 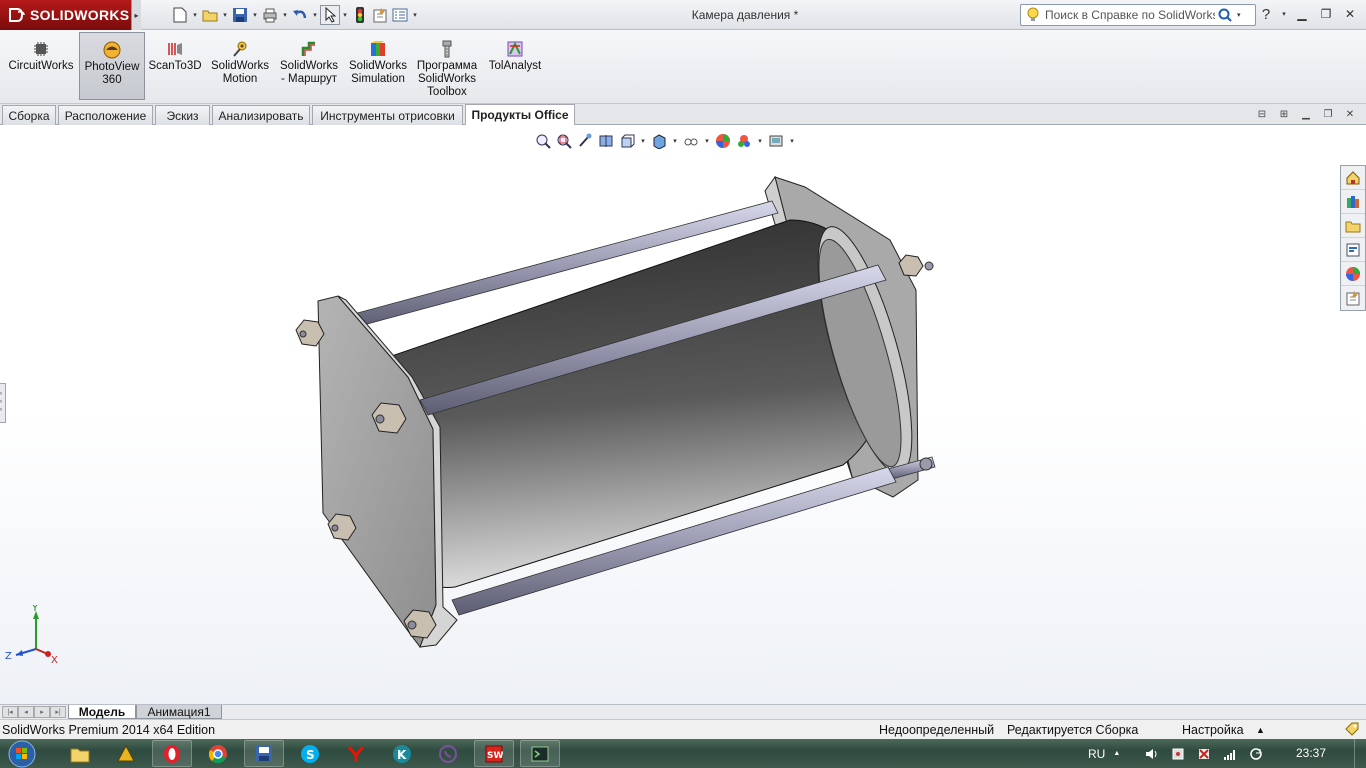 What do you see at coordinates (402, 753) in the screenshot?
I see `taskbar-kaspersky: K` at bounding box center [402, 753].